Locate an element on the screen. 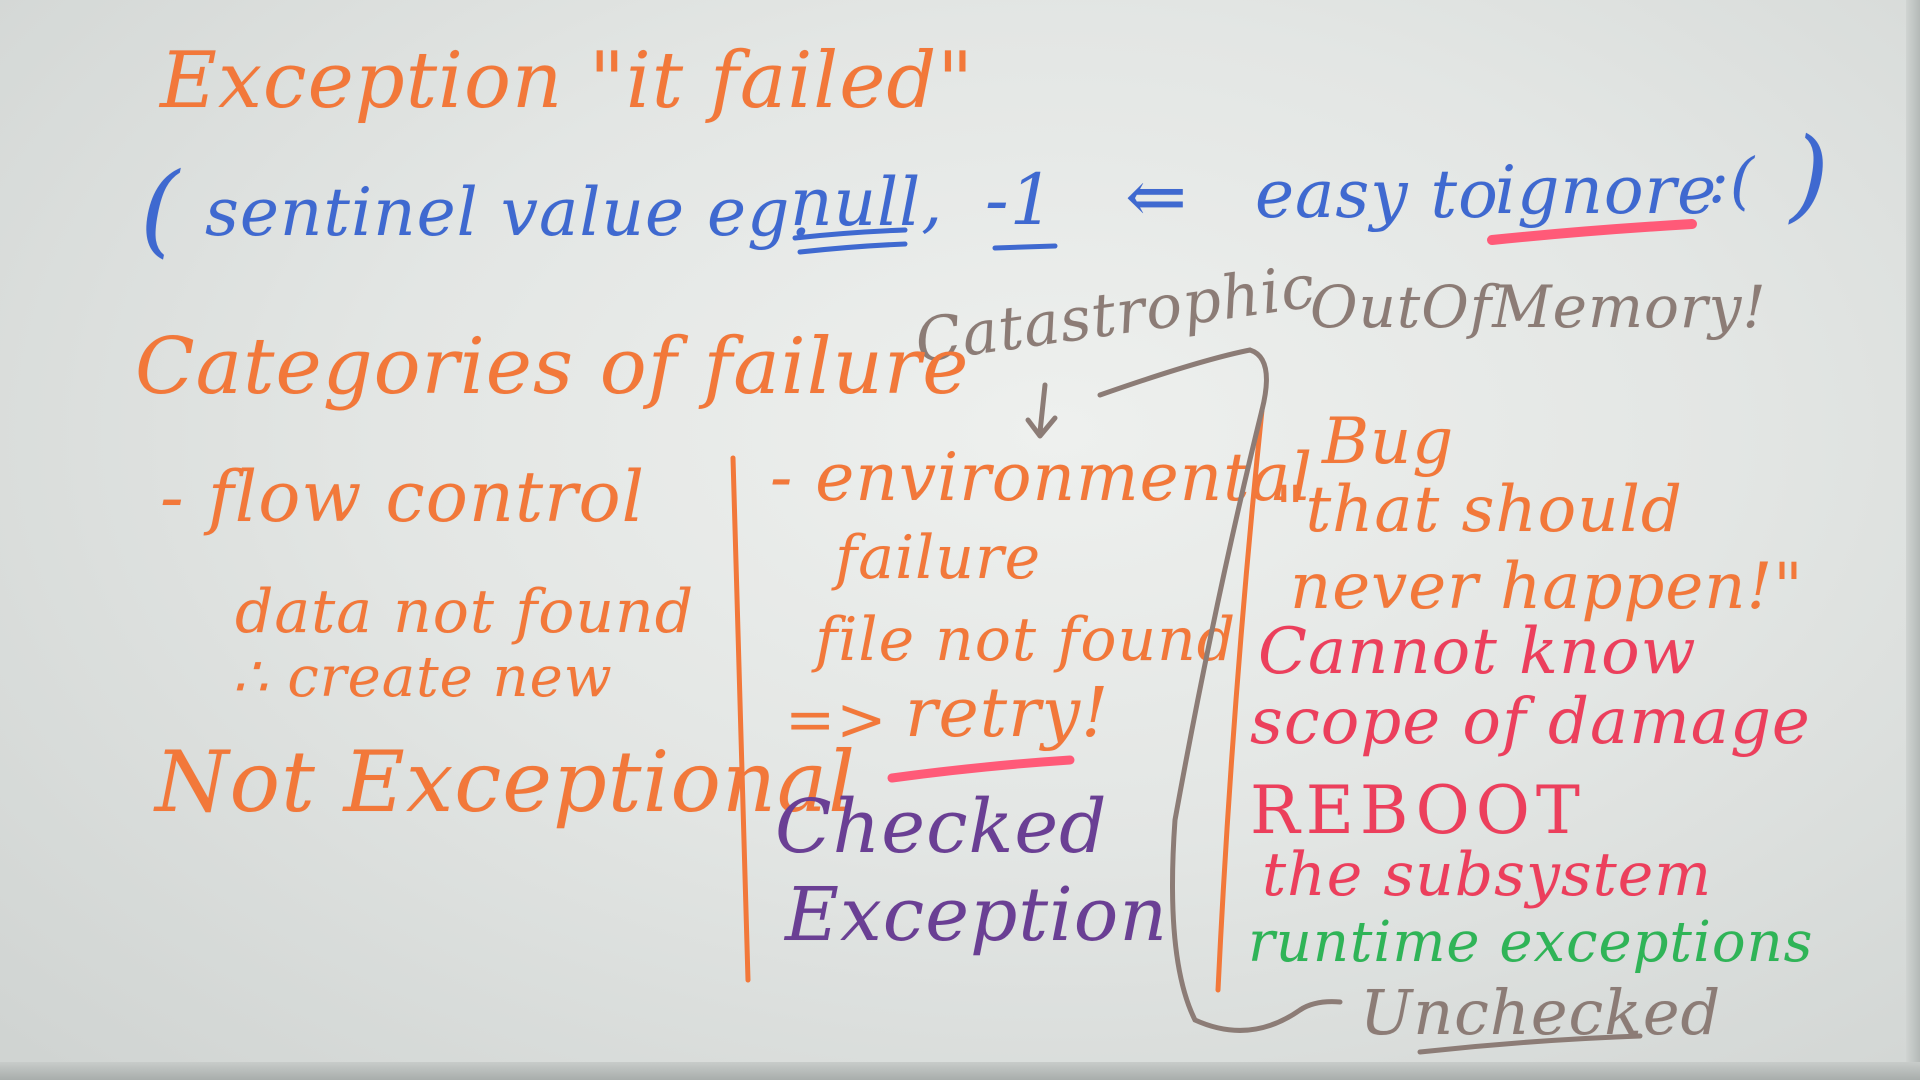 The image size is (1920, 1080). minus-one-value: -1 is located at coordinates (1020, 200).